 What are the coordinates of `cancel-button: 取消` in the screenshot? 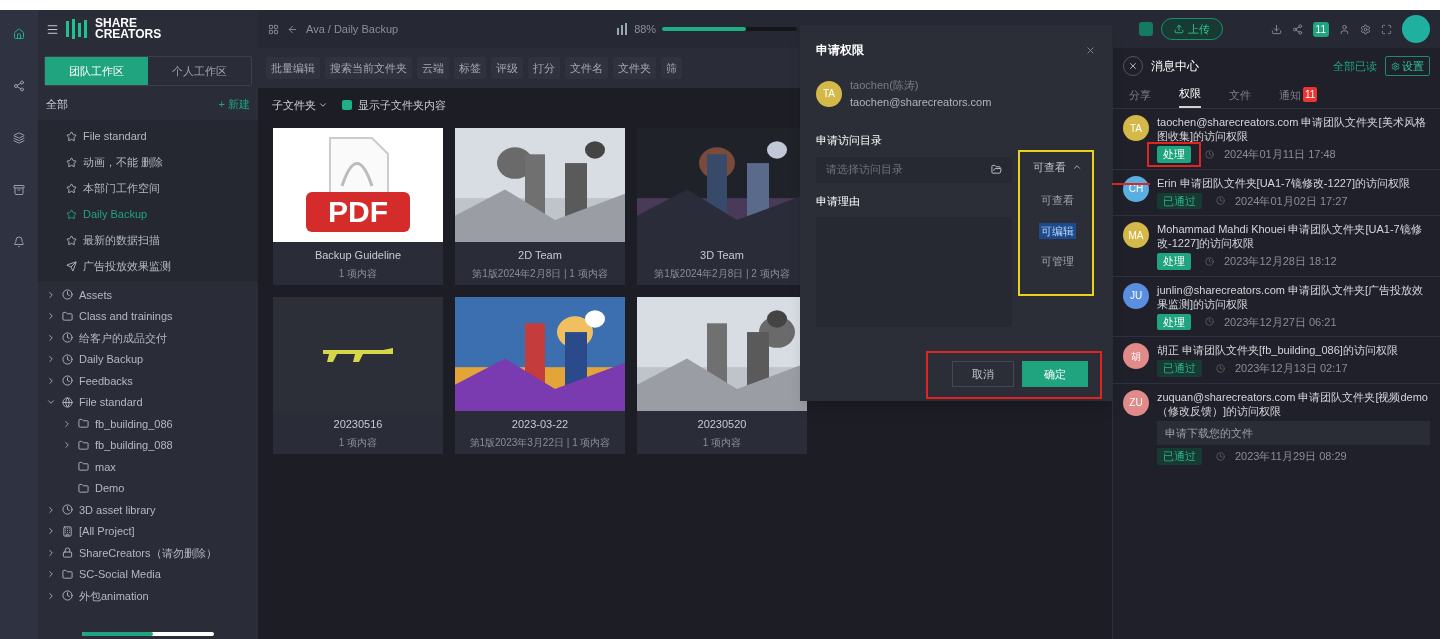 It's located at (983, 374).